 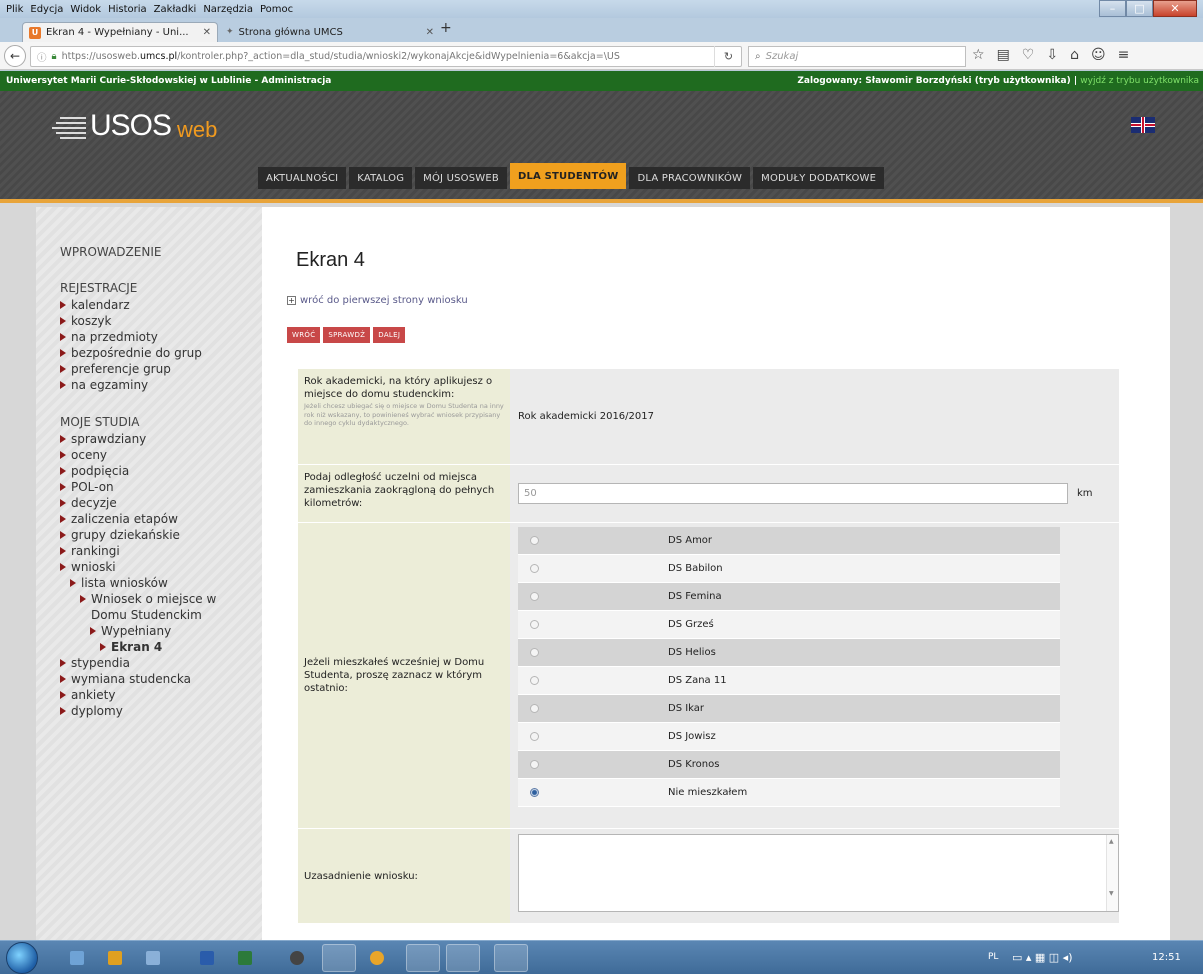 What do you see at coordinates (175, 9) in the screenshot?
I see `menu-zakladki: Zakładki` at bounding box center [175, 9].